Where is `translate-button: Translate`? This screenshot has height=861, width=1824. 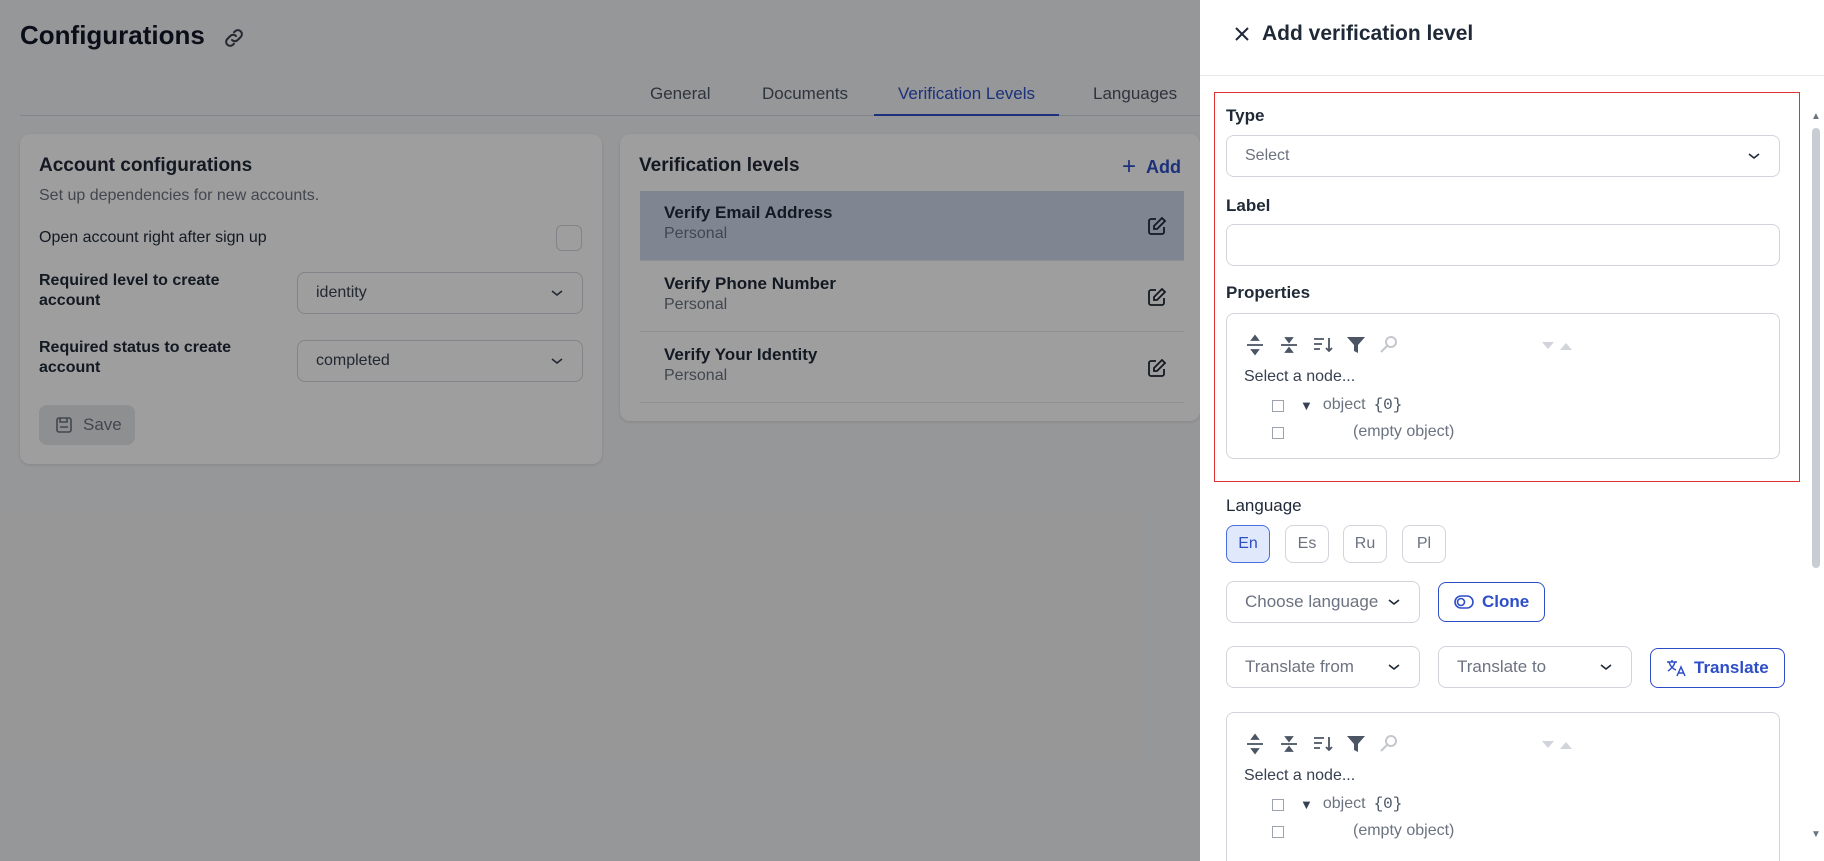 translate-button: Translate is located at coordinates (1717, 668).